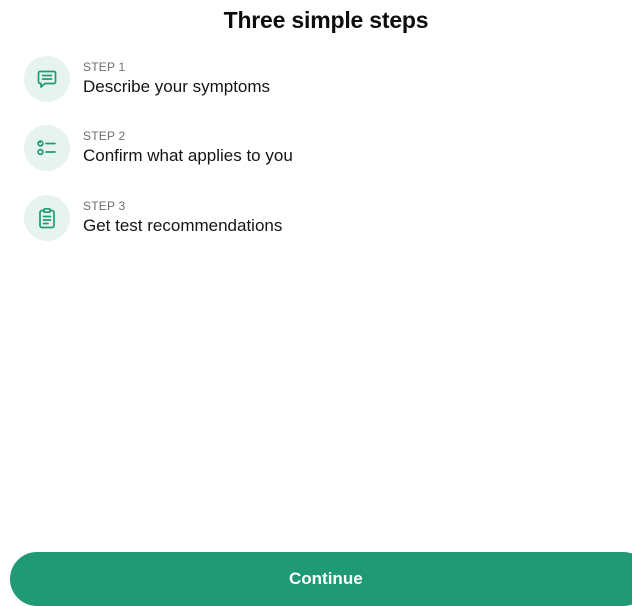  I want to click on step-kicker: STEP 1, so click(104, 67).